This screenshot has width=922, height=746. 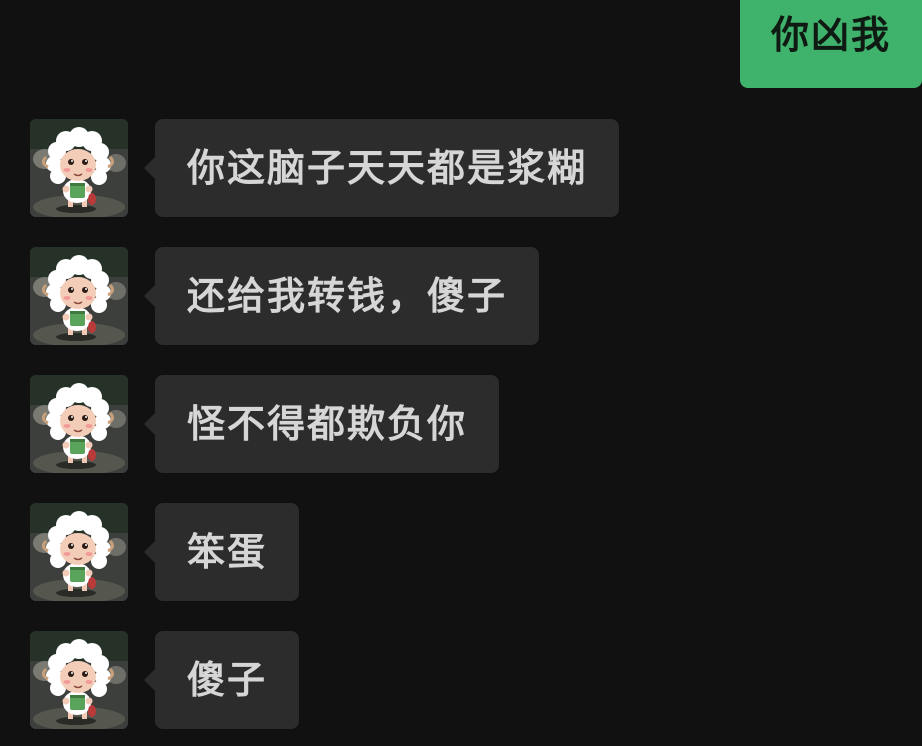 What do you see at coordinates (387, 168) in the screenshot?
I see `message-text: 你这脑子天天都是浆糊` at bounding box center [387, 168].